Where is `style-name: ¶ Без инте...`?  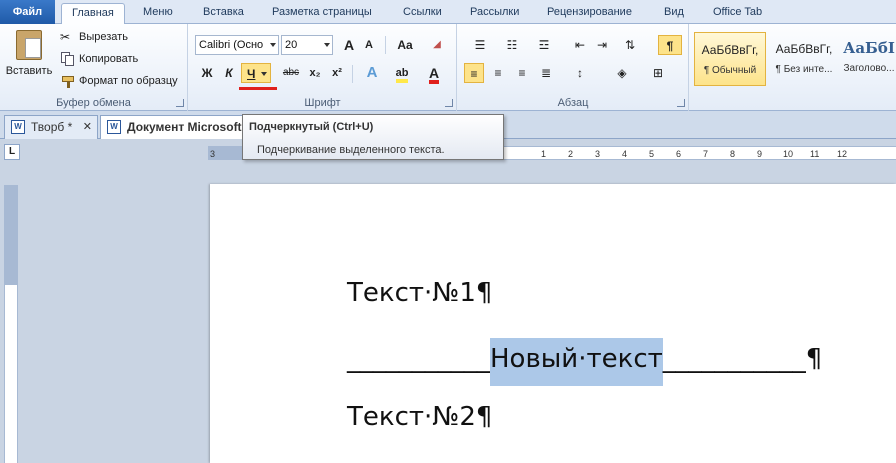
style-name: ¶ Без инте... is located at coordinates (804, 69).